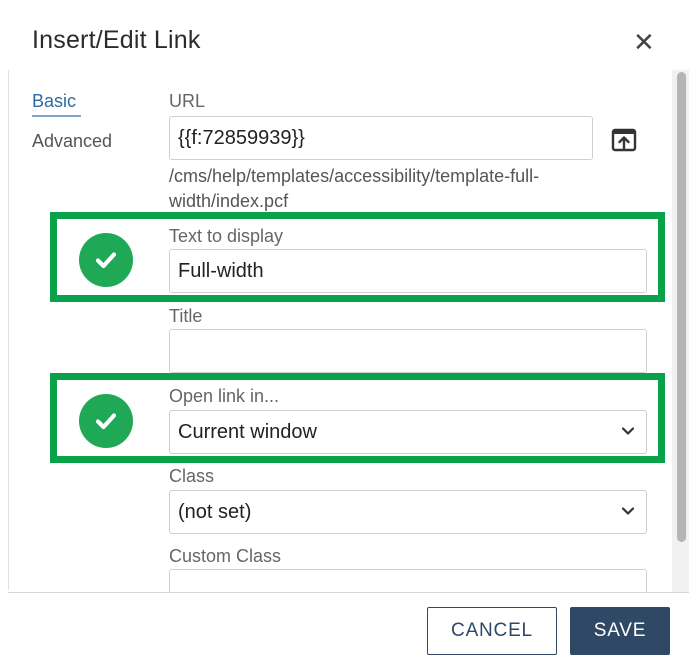  What do you see at coordinates (620, 631) in the screenshot?
I see `save-button: SAVE` at bounding box center [620, 631].